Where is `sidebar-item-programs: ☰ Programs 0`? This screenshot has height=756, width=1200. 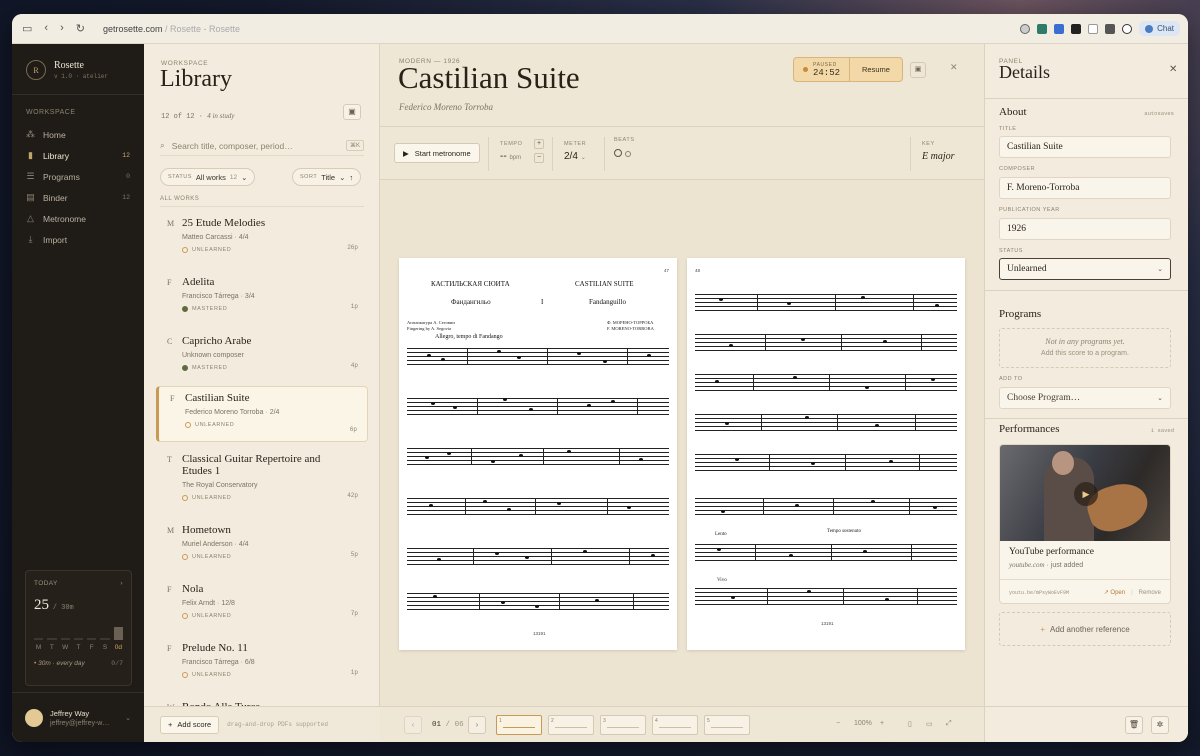
sidebar-item-programs: ☰ Programs 0 is located at coordinates (78, 176).